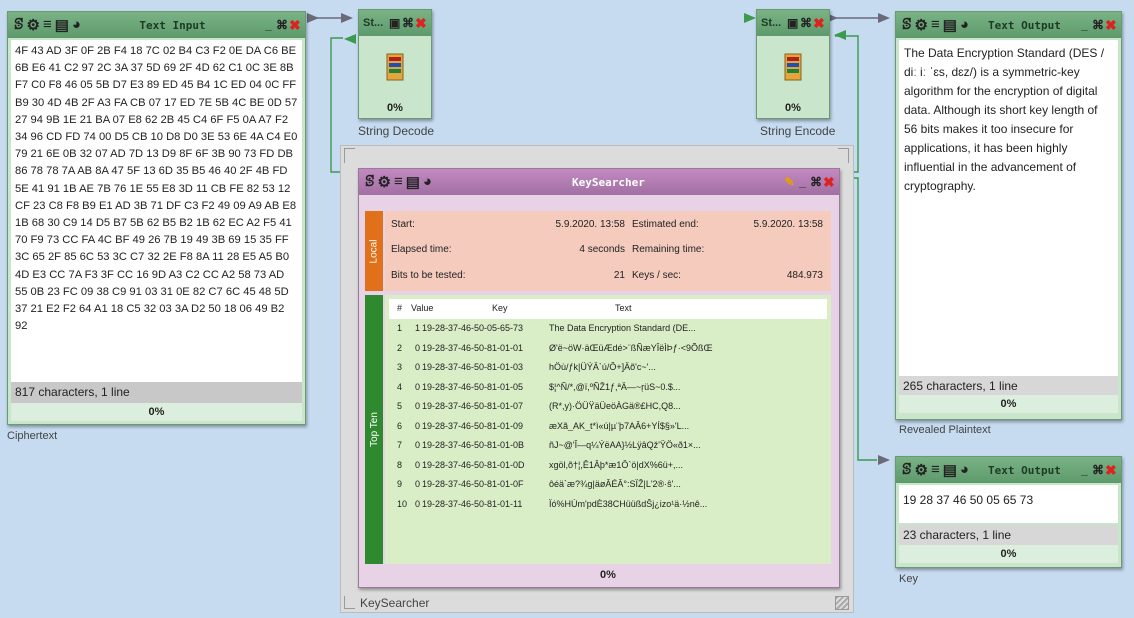 This screenshot has height=618, width=1134. What do you see at coordinates (374, 429) in the screenshot?
I see `tab-top-ten: Top Ten` at bounding box center [374, 429].